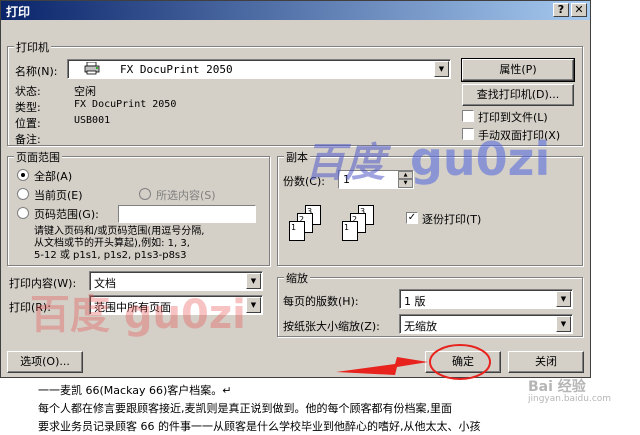 Image resolution: width=640 pixels, height=435 pixels. What do you see at coordinates (53, 176) in the screenshot?
I see `range-all-label: 全部(A)` at bounding box center [53, 176].